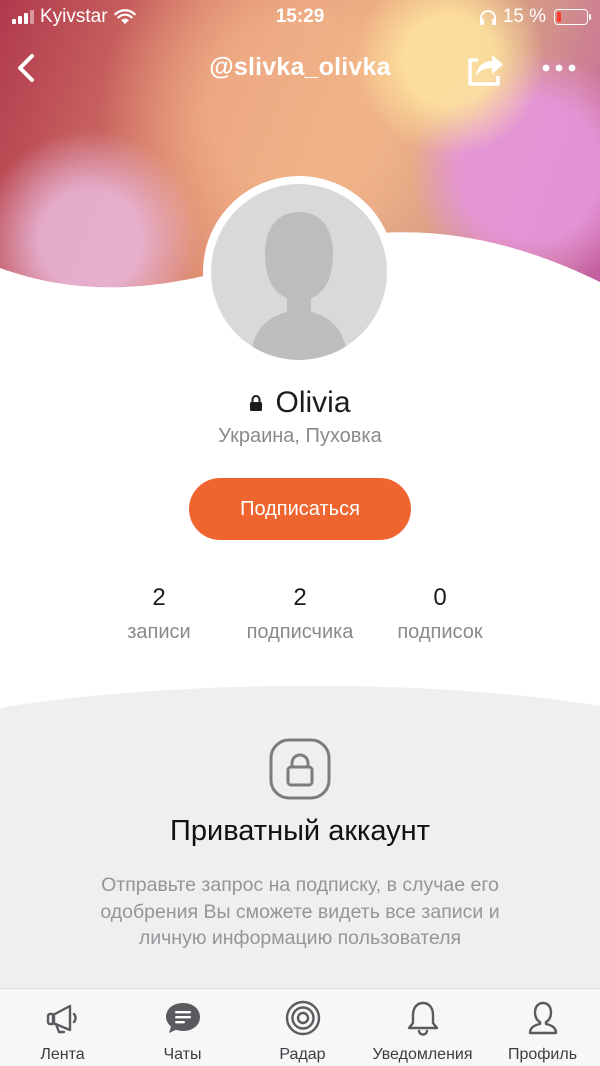 The image size is (600, 1066). I want to click on tab-chats: Чаты, so click(182, 1027).